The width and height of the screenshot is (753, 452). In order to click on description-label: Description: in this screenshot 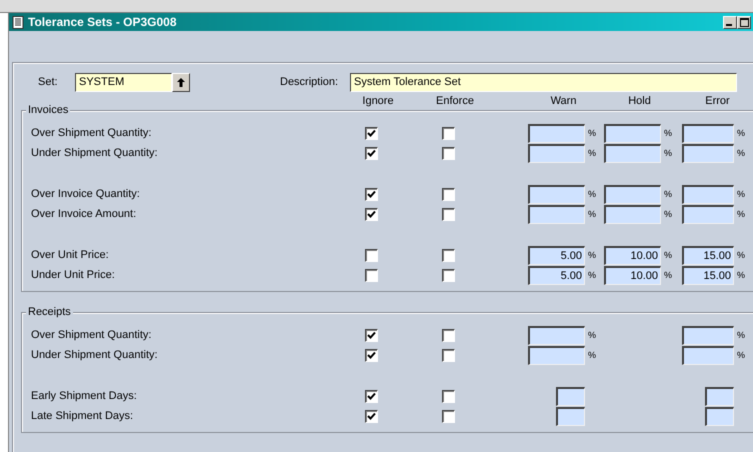, I will do `click(310, 82)`.